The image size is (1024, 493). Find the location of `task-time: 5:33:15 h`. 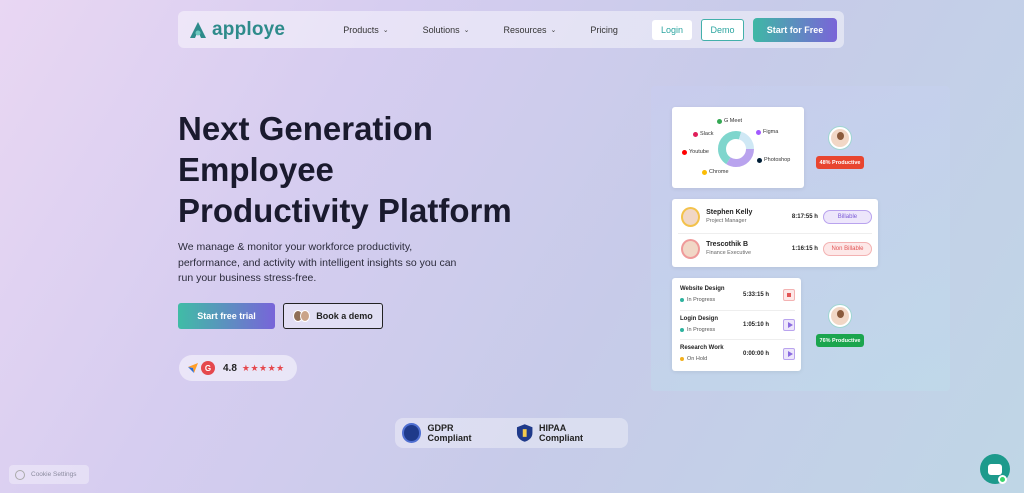

task-time: 5:33:15 h is located at coordinates (756, 295).